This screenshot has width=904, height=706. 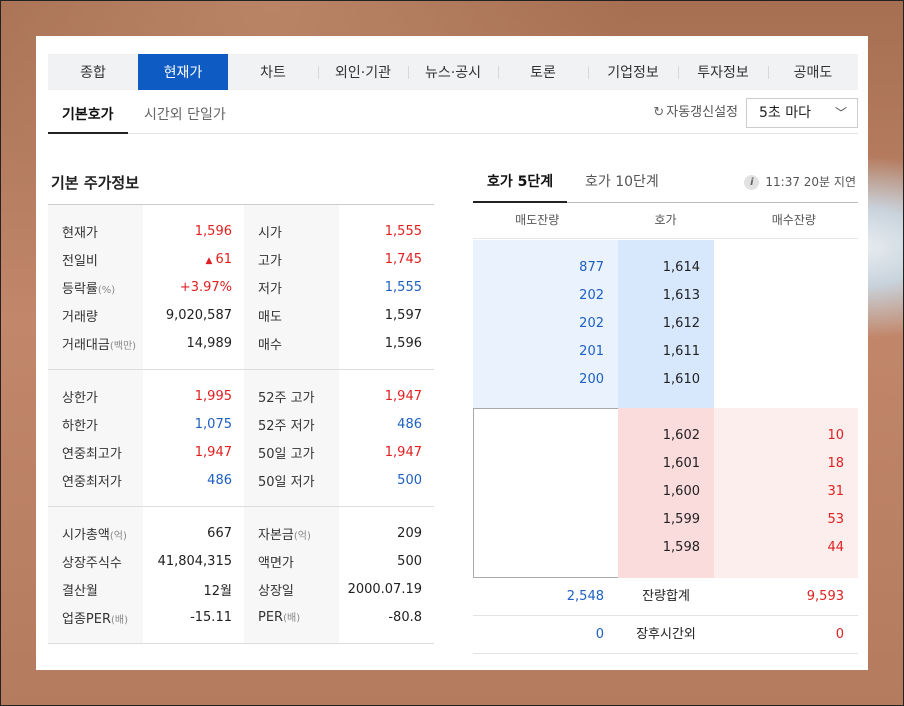 I want to click on bid-price-cell: 1,602, so click(x=681, y=435).